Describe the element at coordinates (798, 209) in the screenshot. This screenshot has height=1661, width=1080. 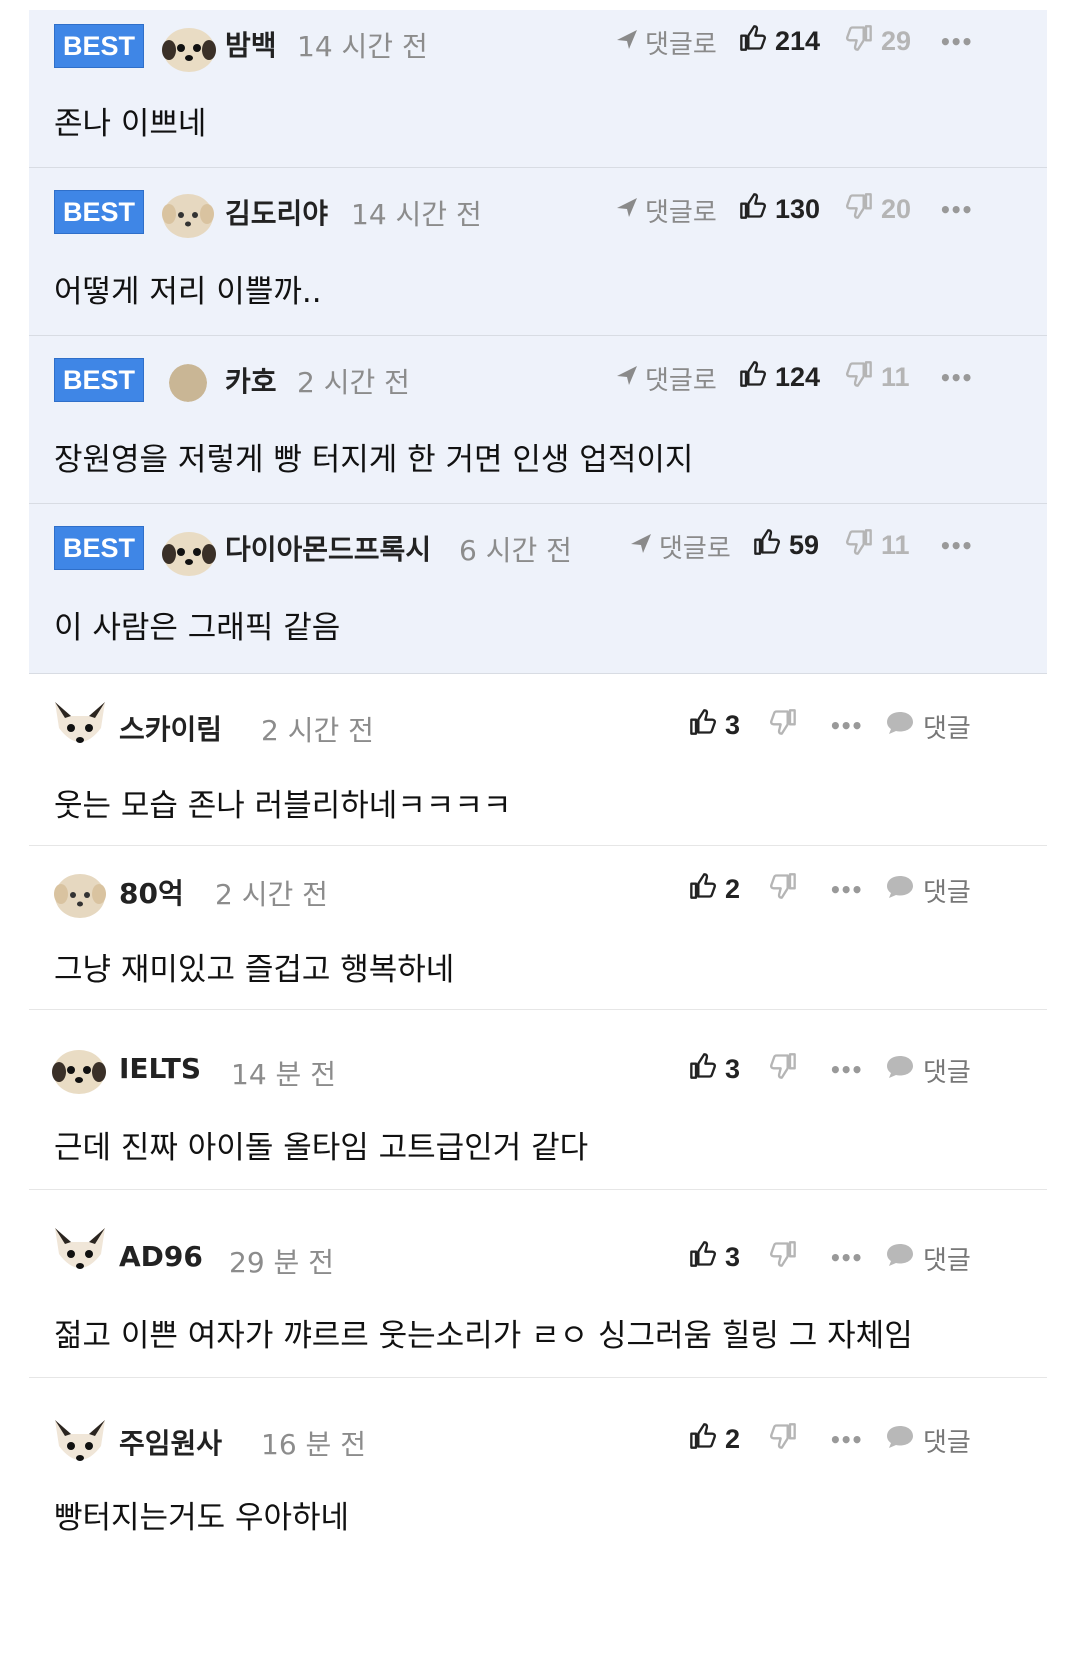
I see `upvote-count: 130` at that location.